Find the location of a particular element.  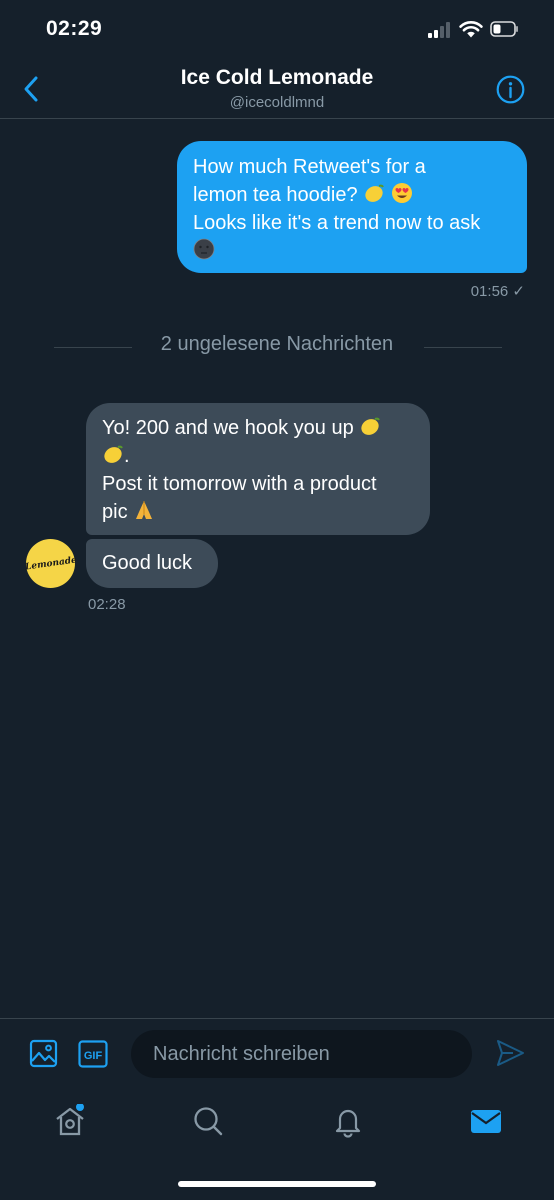

received-message-line: pic is located at coordinates (258, 512).